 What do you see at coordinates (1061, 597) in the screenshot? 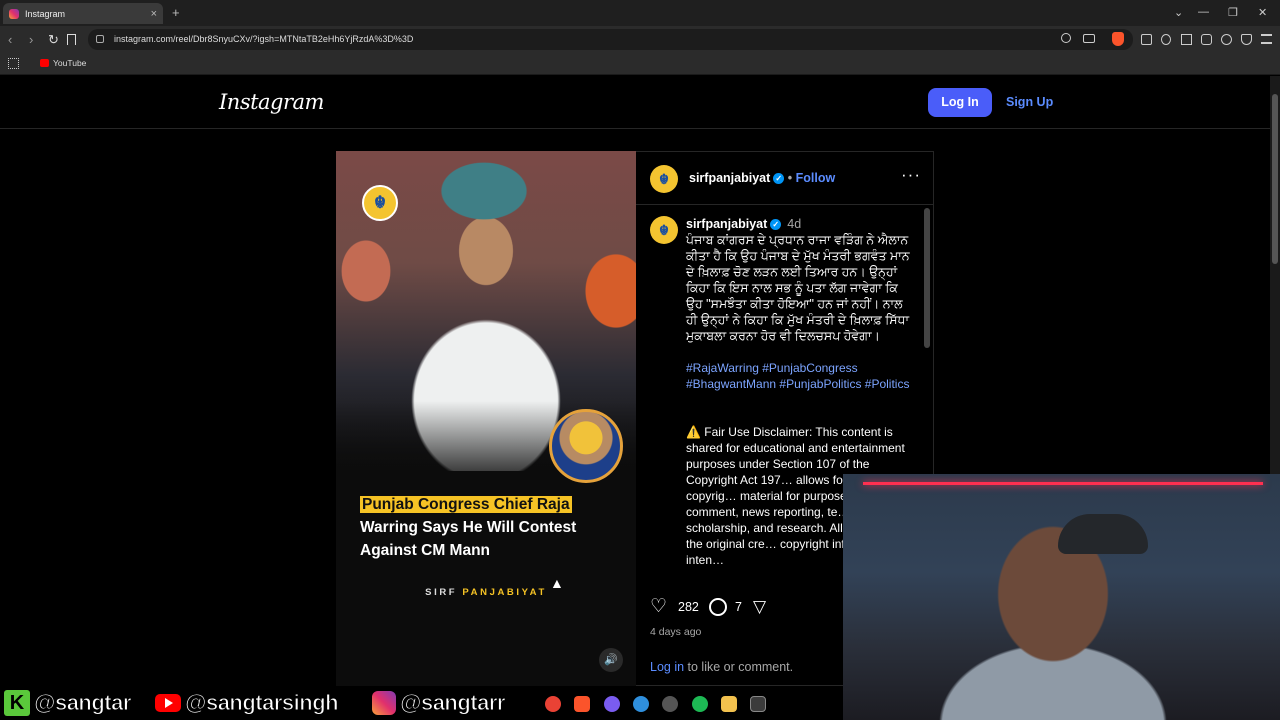
I see `webcam-overlay` at bounding box center [1061, 597].